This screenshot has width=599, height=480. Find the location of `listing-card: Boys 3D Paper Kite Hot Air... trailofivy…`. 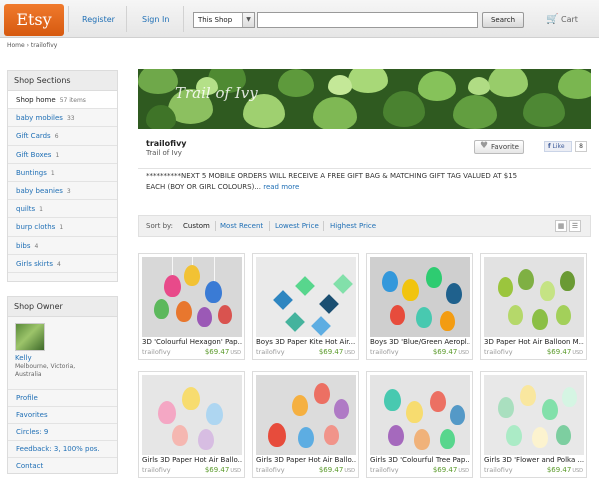

listing-card: Boys 3D Paper Kite Hot Air... trailofivy… is located at coordinates (305, 306).